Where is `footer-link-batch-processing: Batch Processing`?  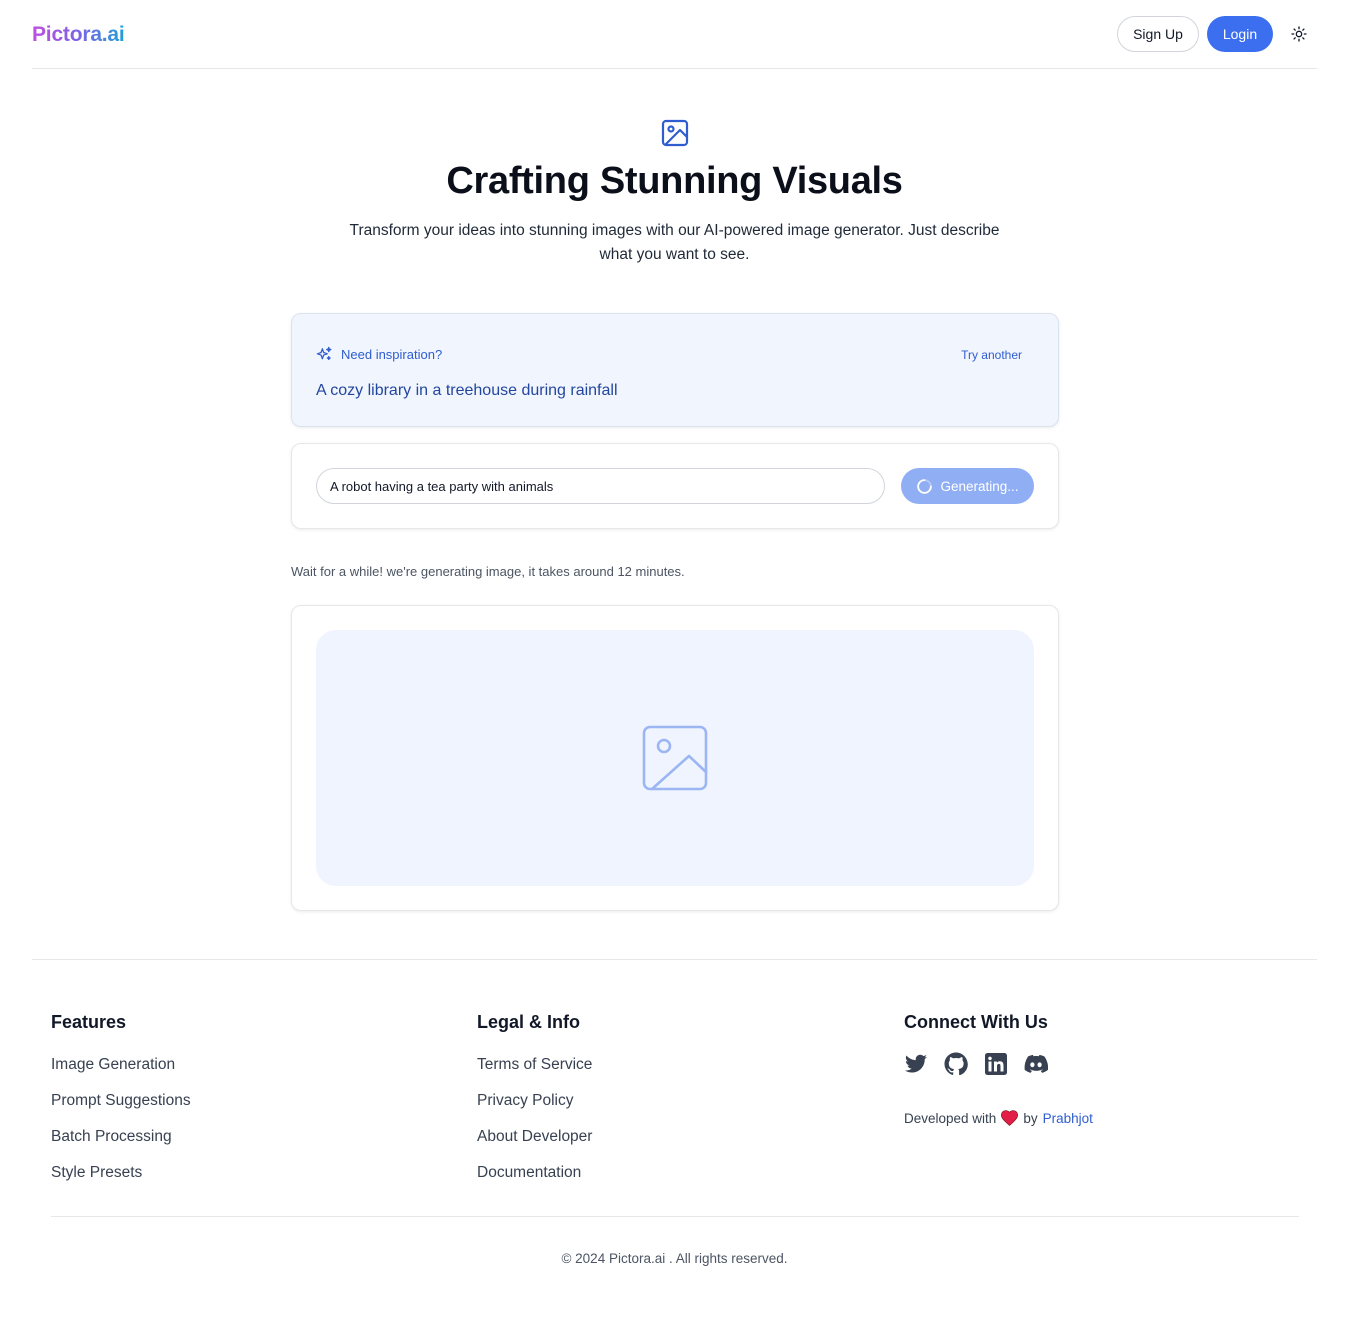
footer-link-batch-processing: Batch Processing is located at coordinates (111, 1137).